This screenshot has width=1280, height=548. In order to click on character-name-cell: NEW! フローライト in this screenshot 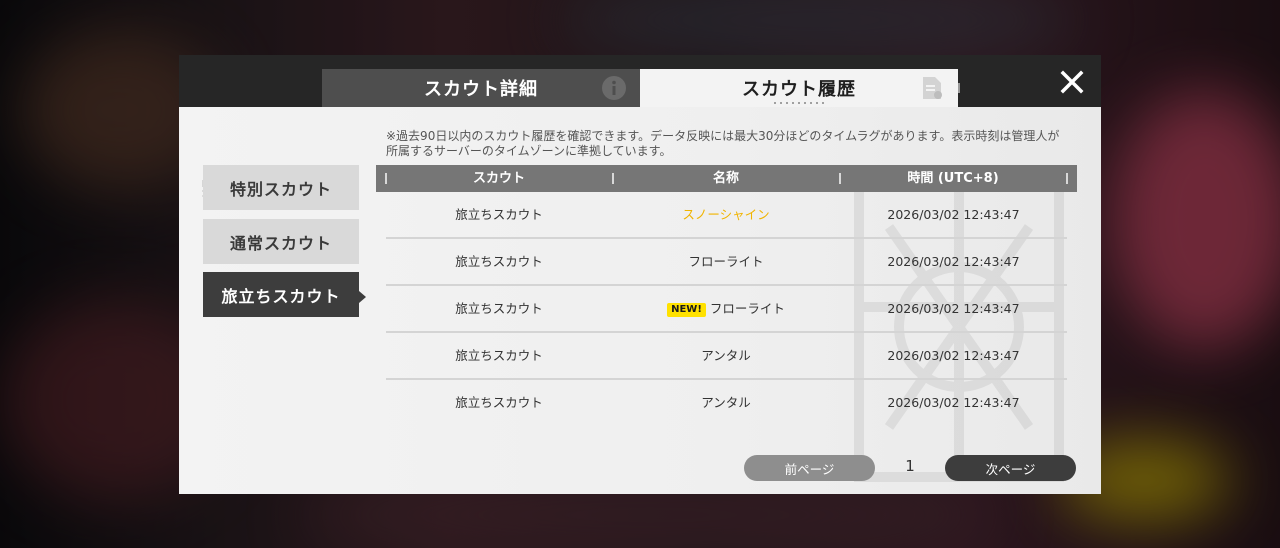, I will do `click(726, 309)`.